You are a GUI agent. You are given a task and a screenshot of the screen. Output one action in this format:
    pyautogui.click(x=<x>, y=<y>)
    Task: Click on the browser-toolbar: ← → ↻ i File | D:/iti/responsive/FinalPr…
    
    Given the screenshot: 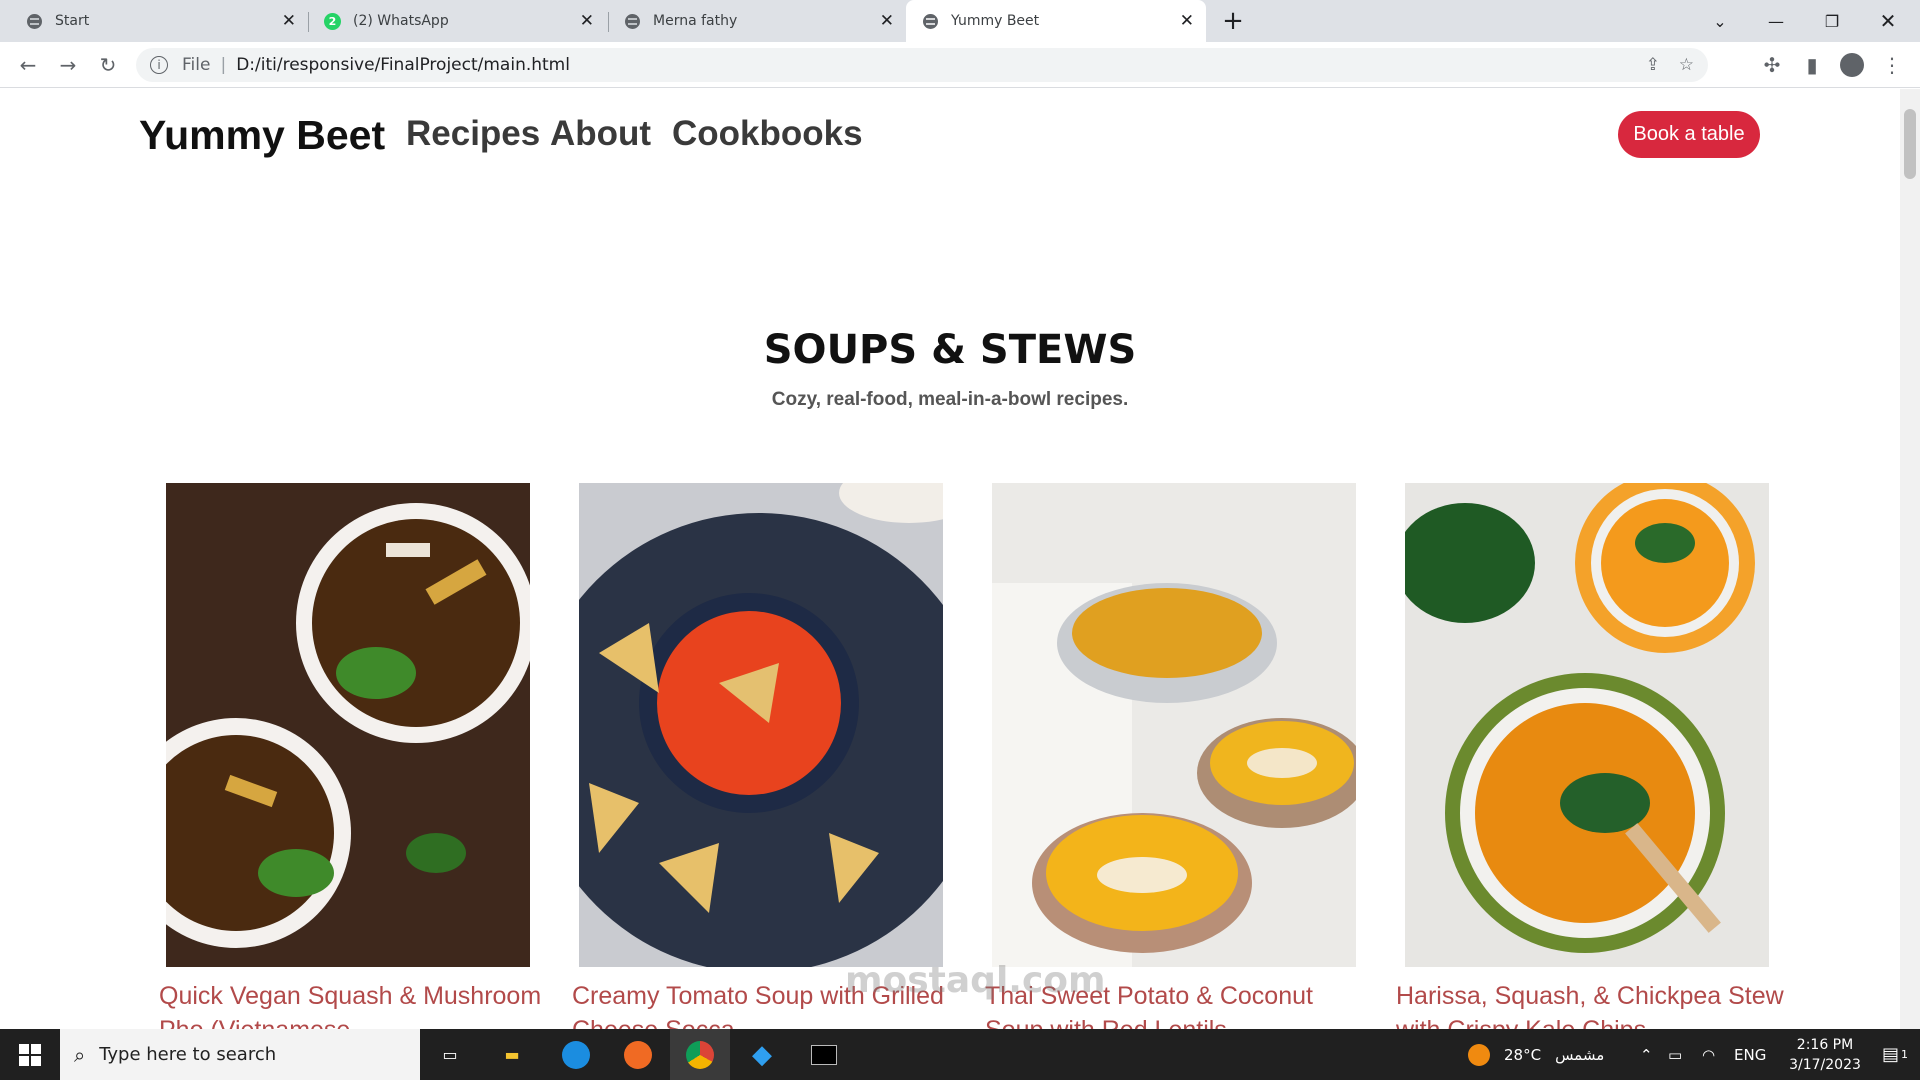 What is the action you would take?
    pyautogui.click(x=960, y=65)
    